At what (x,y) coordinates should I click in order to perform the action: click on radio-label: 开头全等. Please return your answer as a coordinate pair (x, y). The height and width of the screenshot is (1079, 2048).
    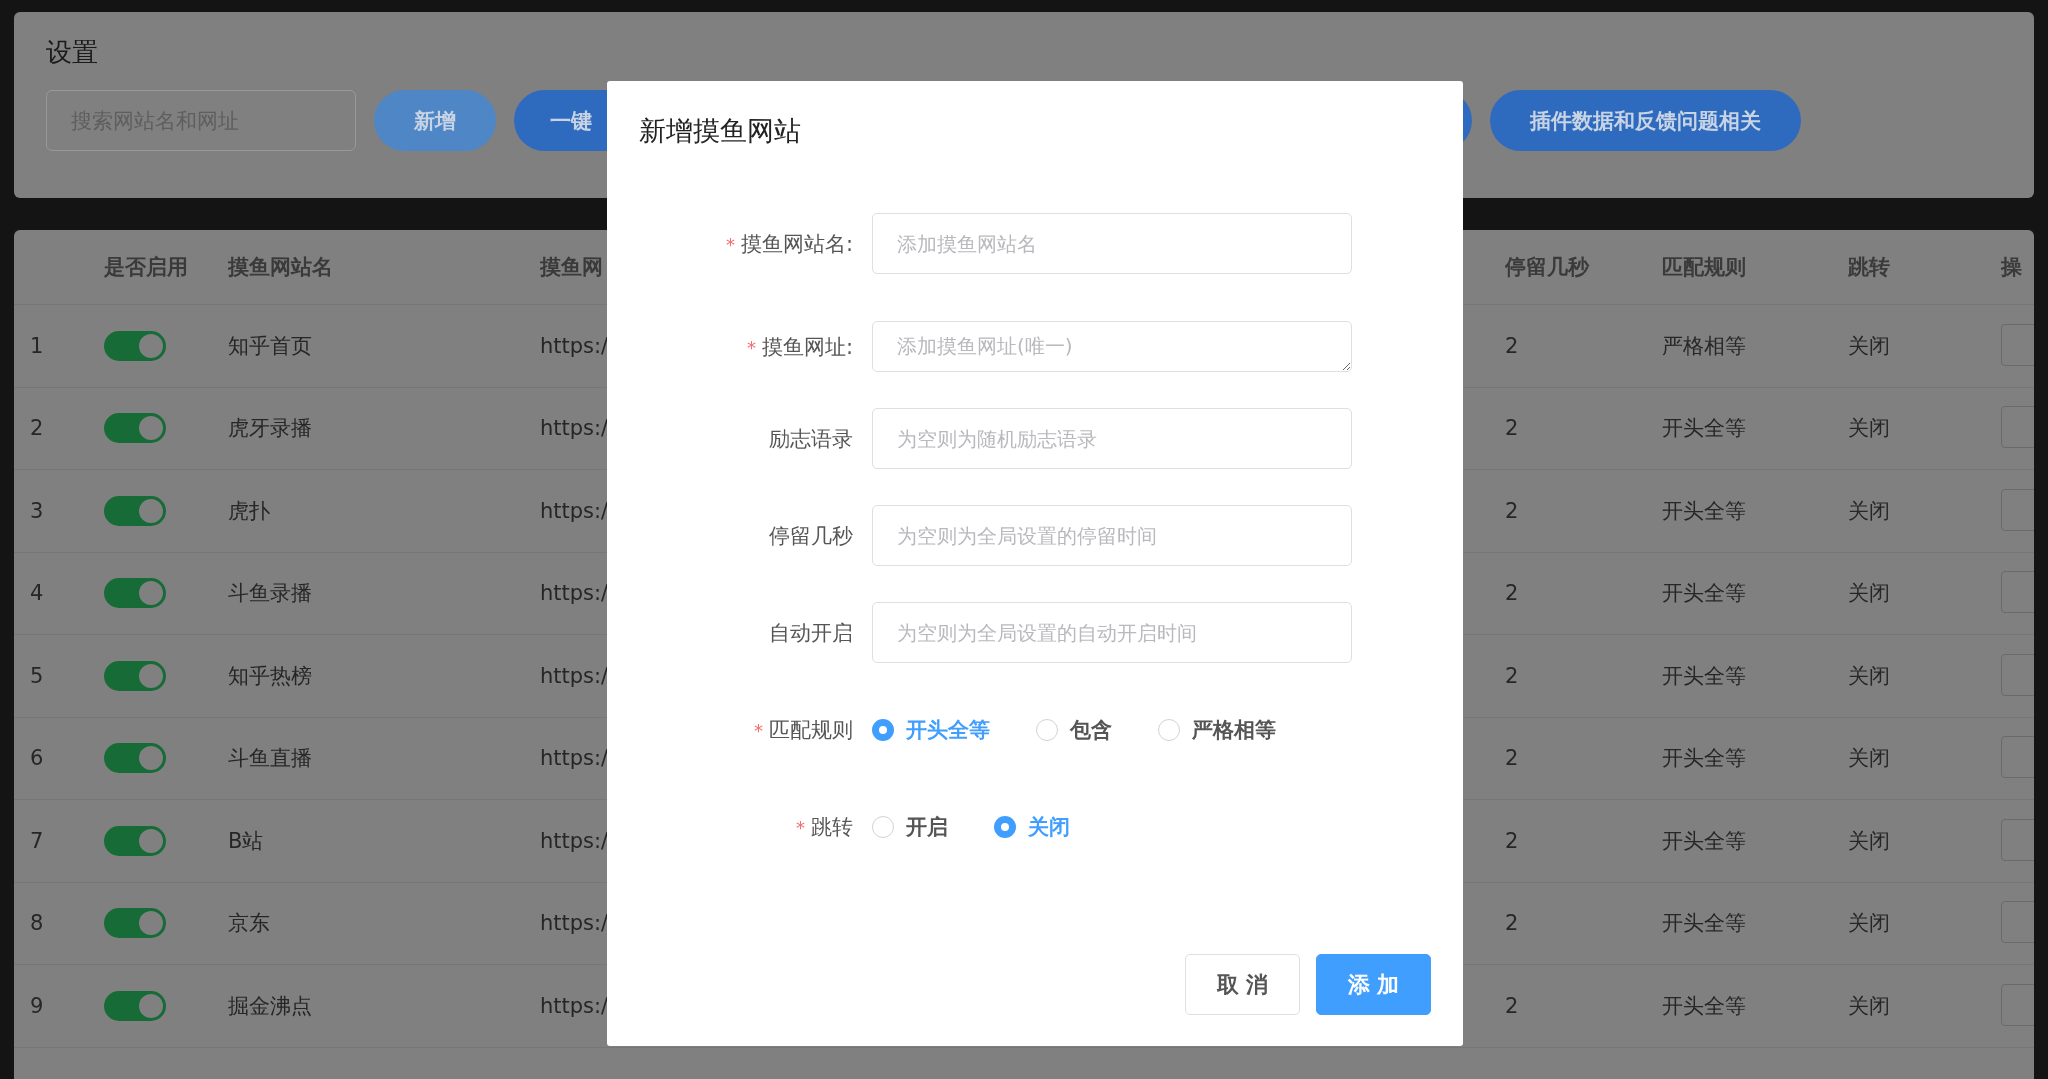
    Looking at the image, I should click on (948, 730).